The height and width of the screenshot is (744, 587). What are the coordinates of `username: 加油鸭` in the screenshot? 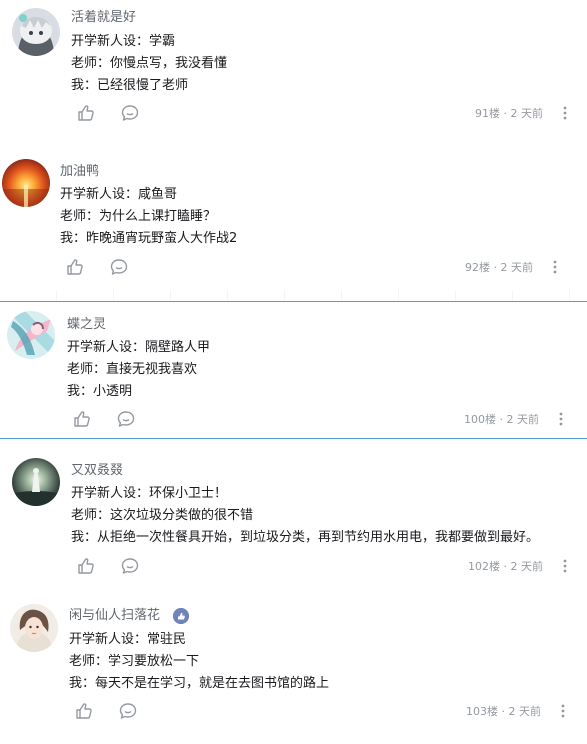 It's located at (79, 172).